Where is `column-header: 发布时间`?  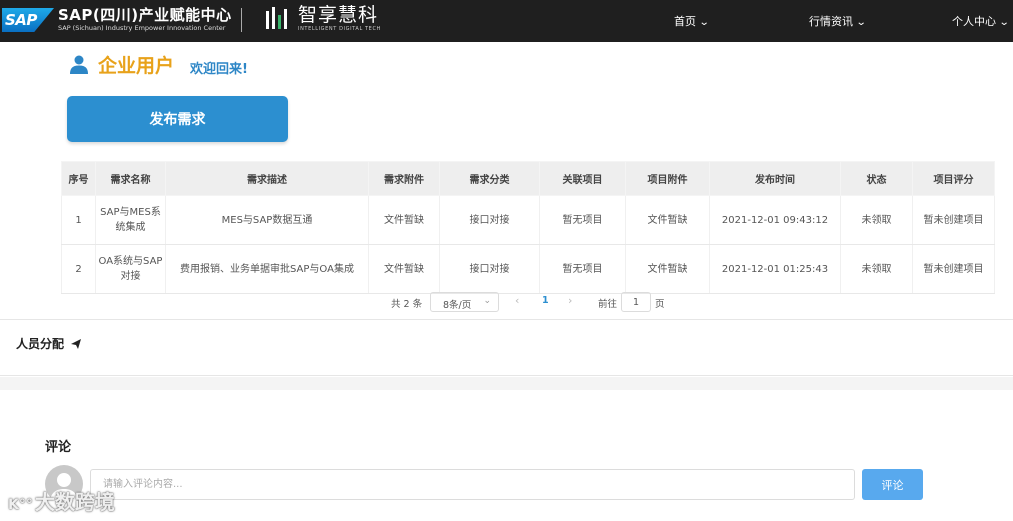 column-header: 发布时间 is located at coordinates (775, 178).